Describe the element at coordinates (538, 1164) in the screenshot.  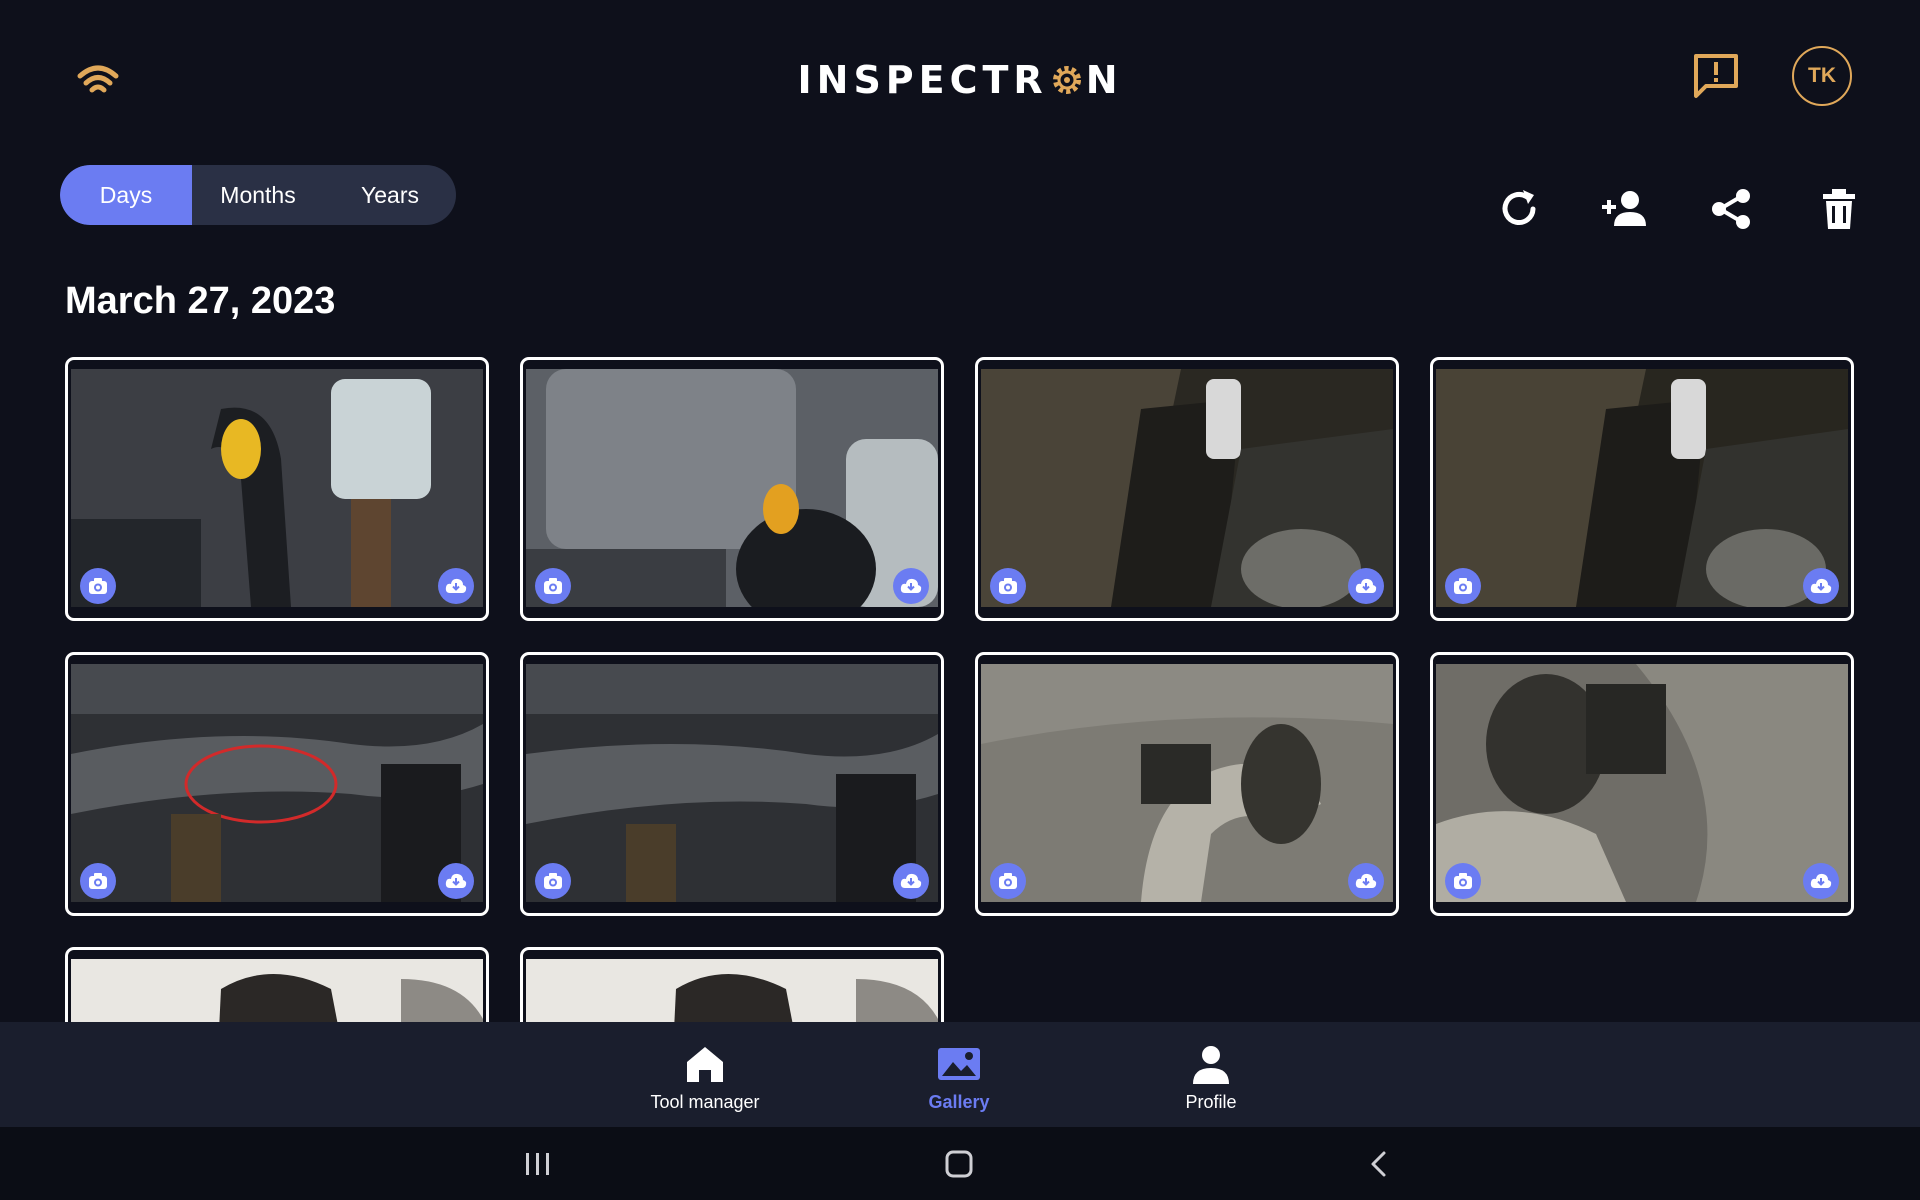
I see `recent-apps-icon` at that location.